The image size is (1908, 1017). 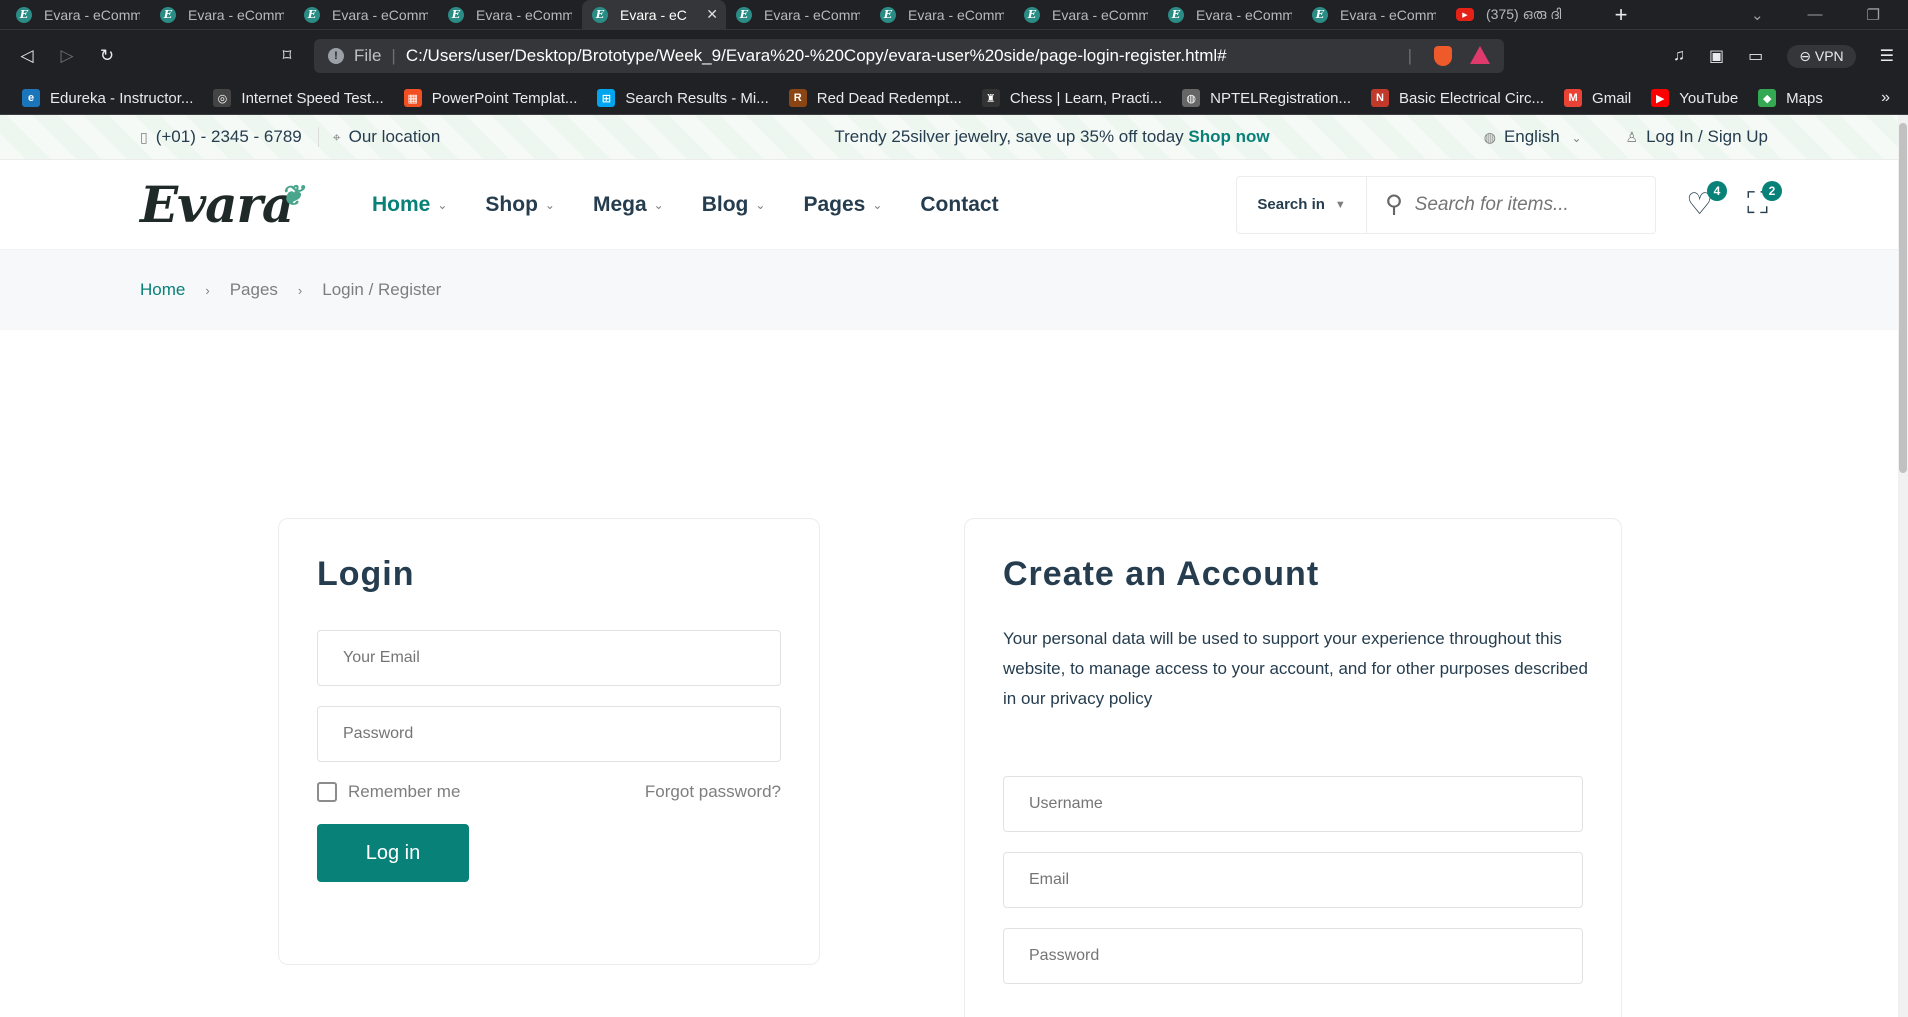 I want to click on sidebar-icon: ▣, so click(x=1716, y=56).